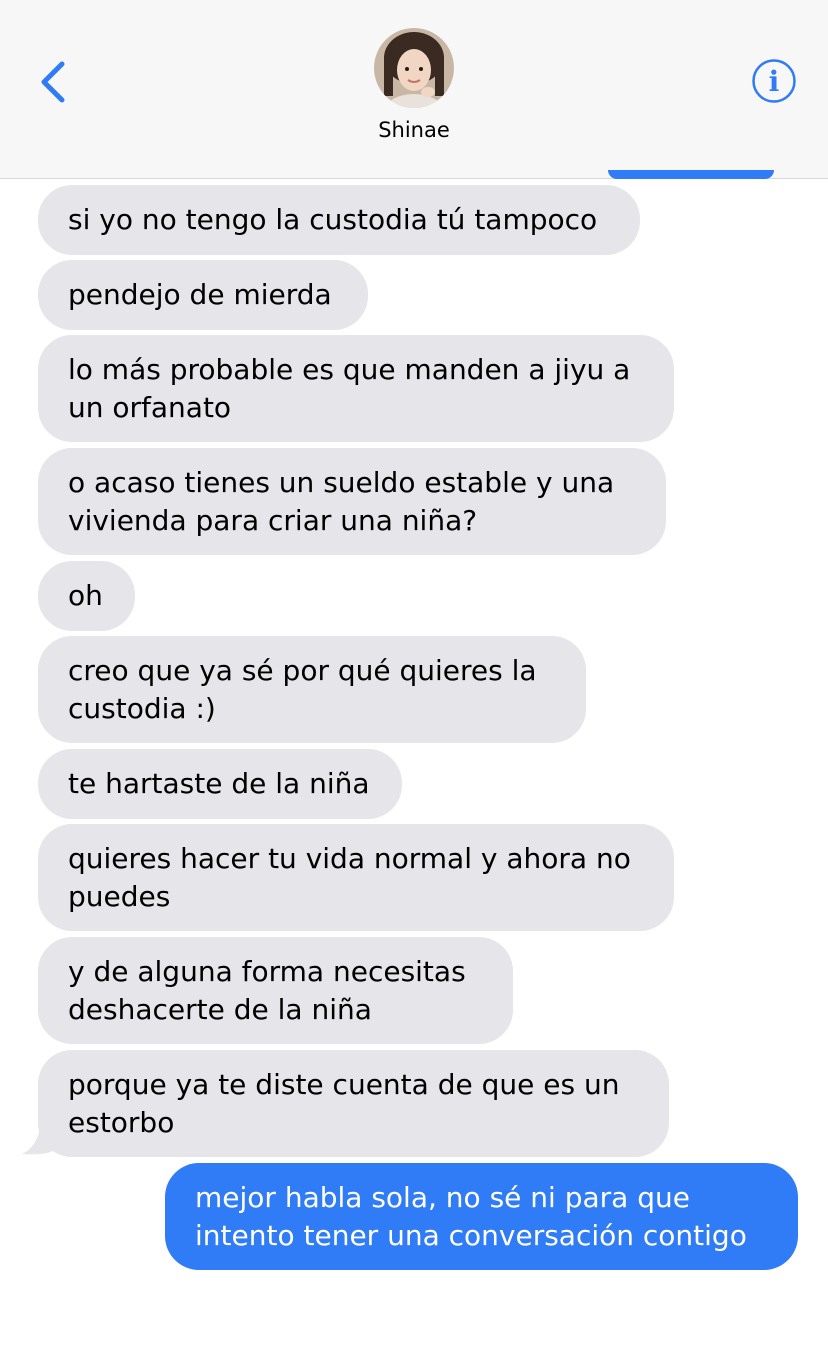  I want to click on svg-text: i, so click(774, 81).